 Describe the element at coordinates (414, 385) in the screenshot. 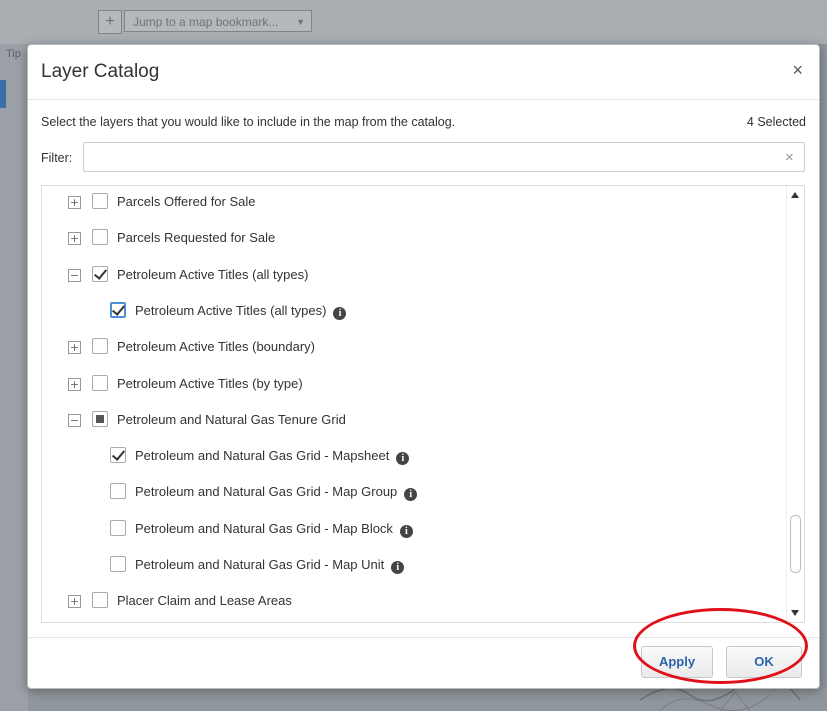

I see `layer-row: + Petroleum Active Titles (by type)` at that location.